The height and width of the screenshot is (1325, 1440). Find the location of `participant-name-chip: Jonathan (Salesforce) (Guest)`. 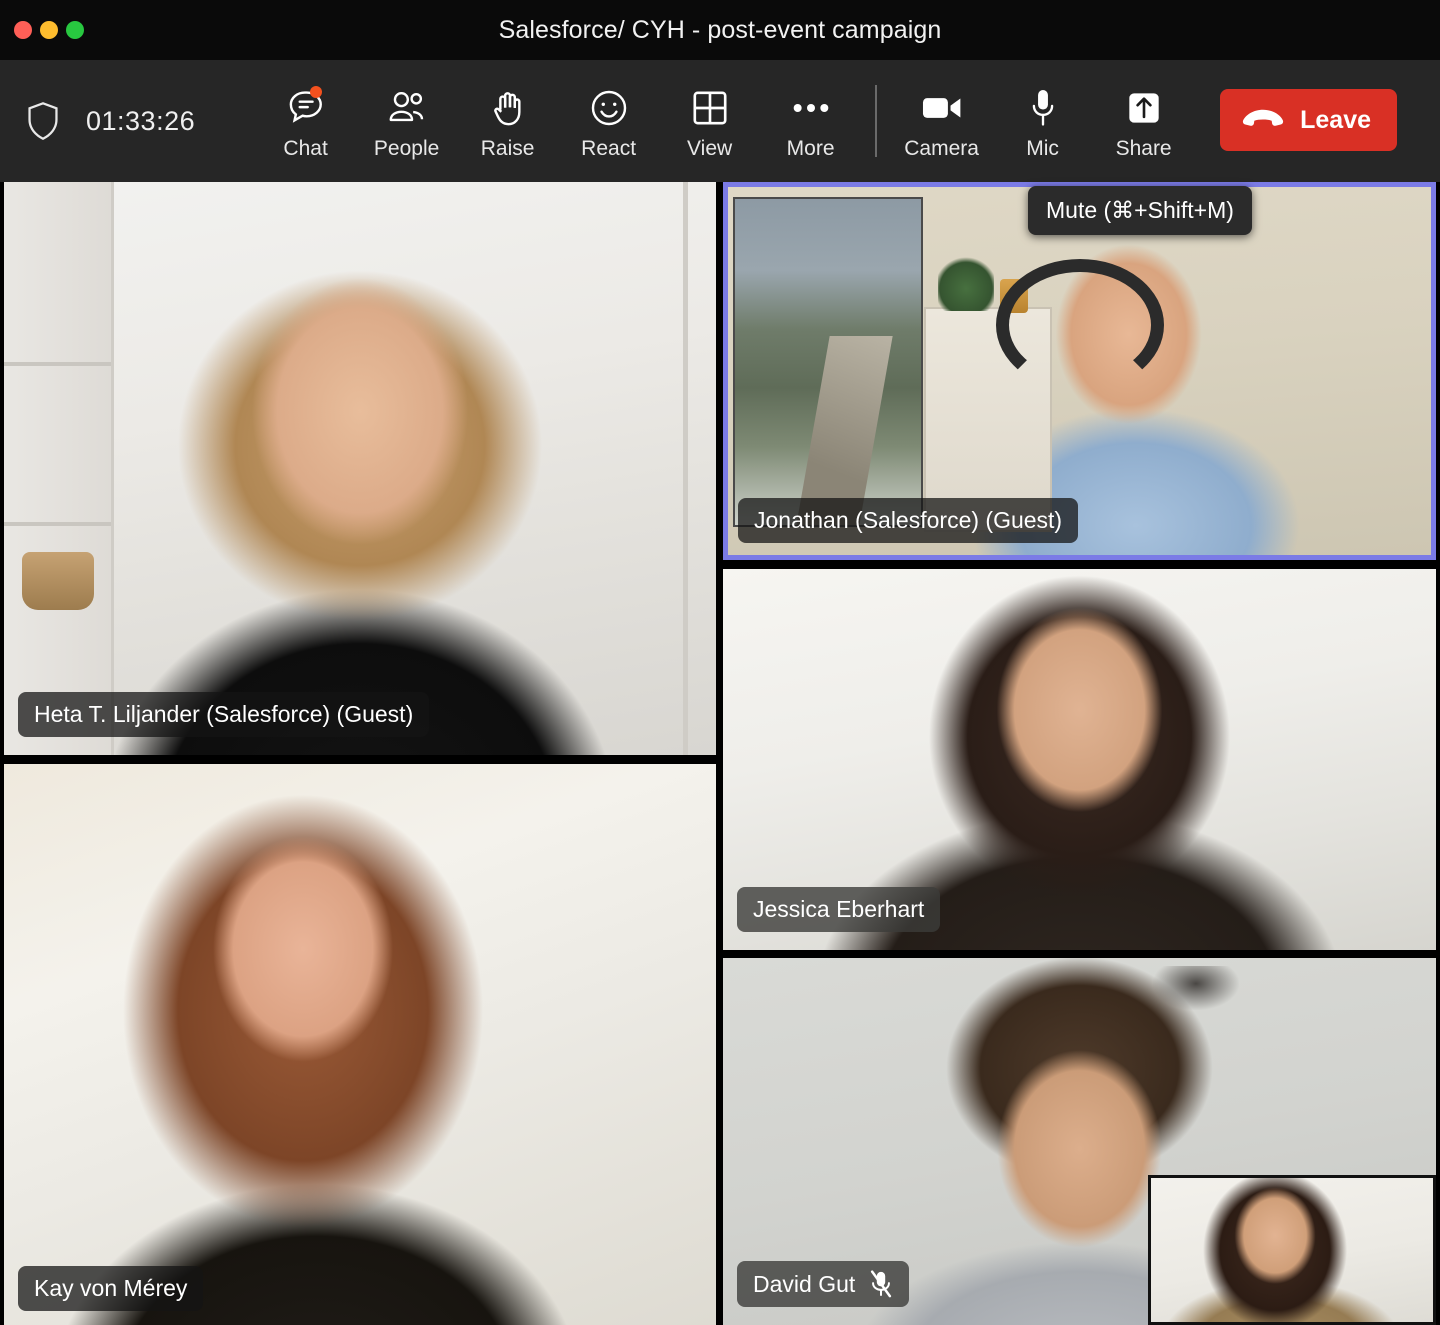

participant-name-chip: Jonathan (Salesforce) (Guest) is located at coordinates (908, 520).